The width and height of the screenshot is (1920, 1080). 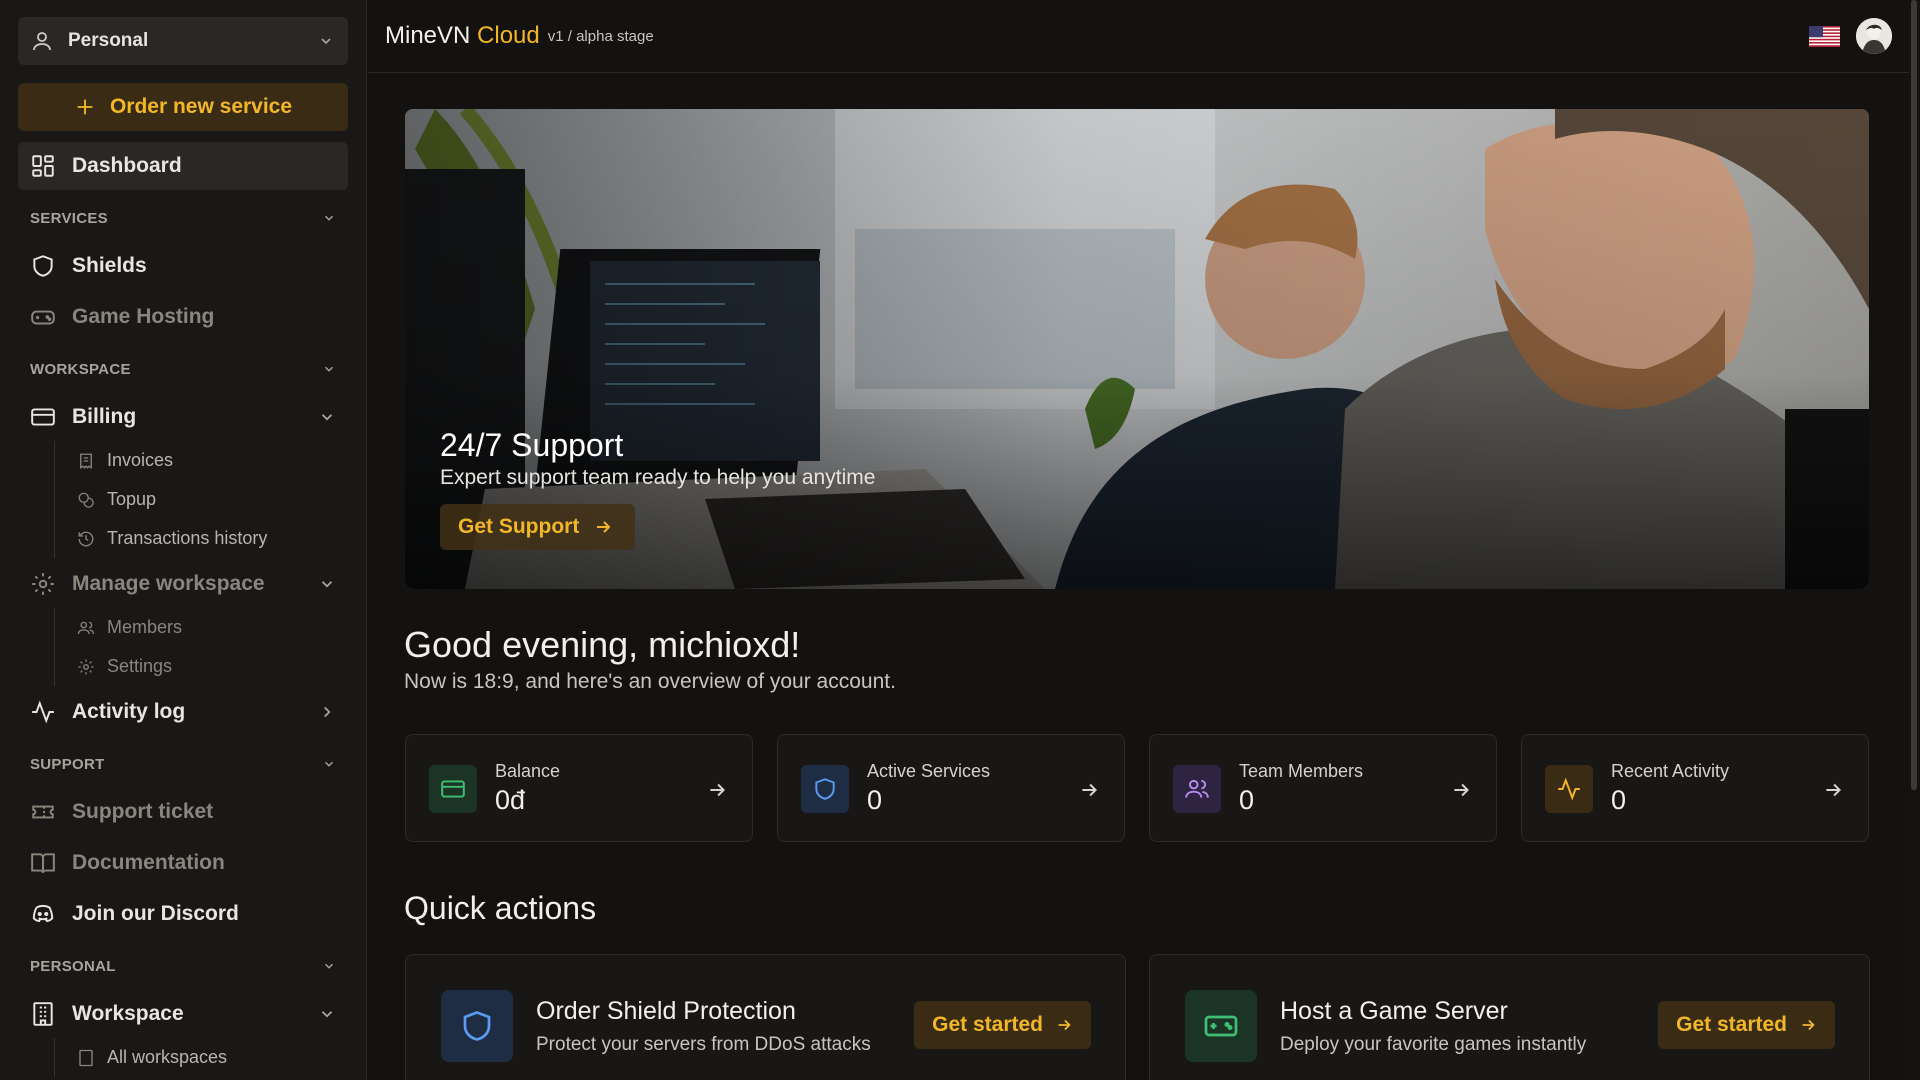 I want to click on avatar, so click(x=1874, y=36).